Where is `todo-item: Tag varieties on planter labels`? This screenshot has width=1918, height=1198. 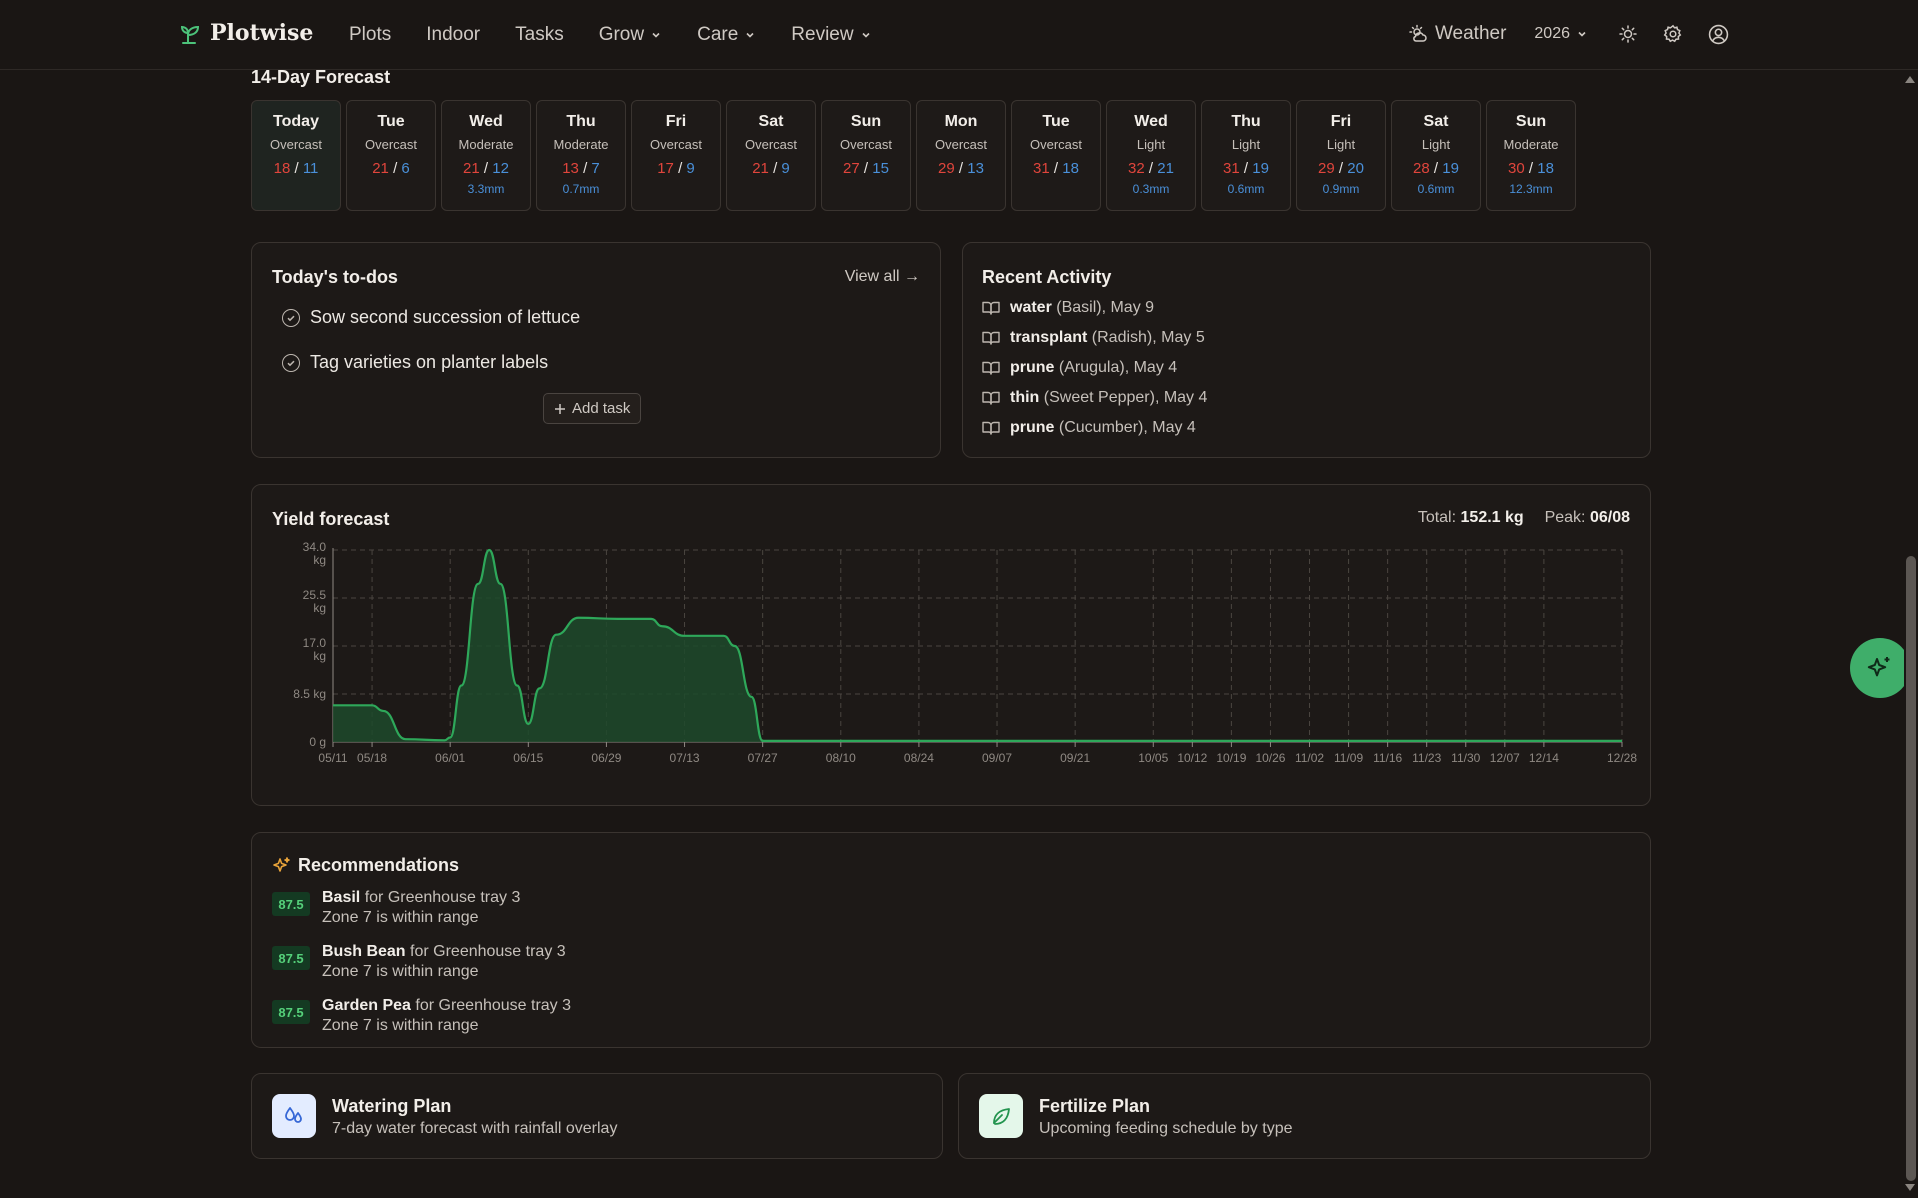
todo-item: Tag varieties on planter labels is located at coordinates (415, 362).